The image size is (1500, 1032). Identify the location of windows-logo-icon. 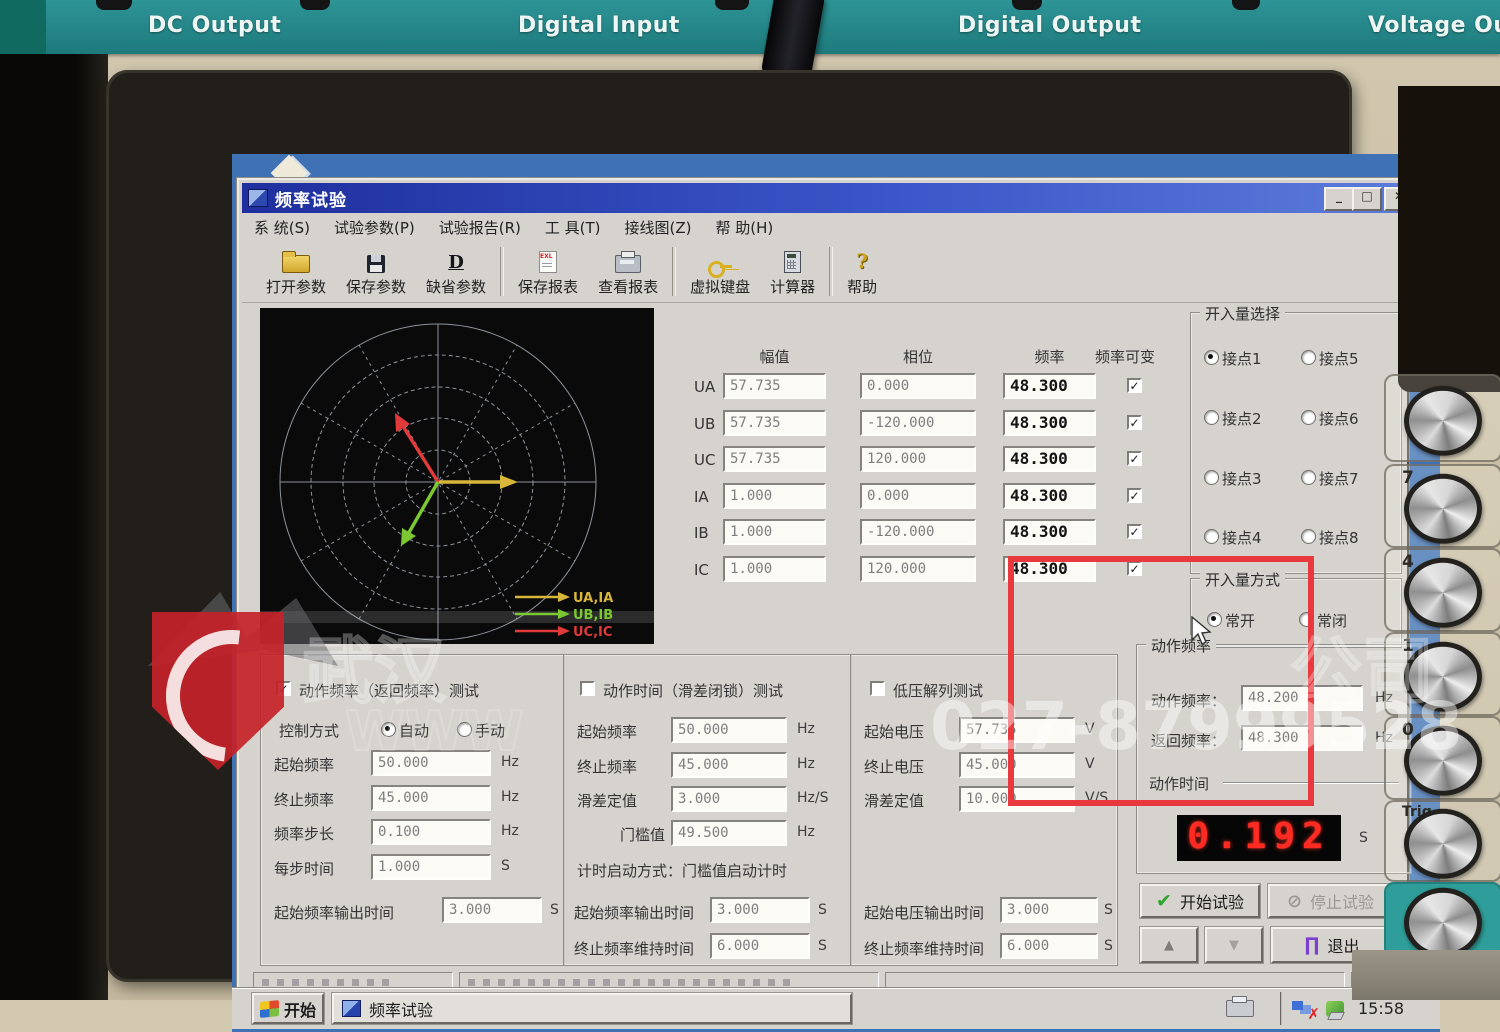
(269, 1008).